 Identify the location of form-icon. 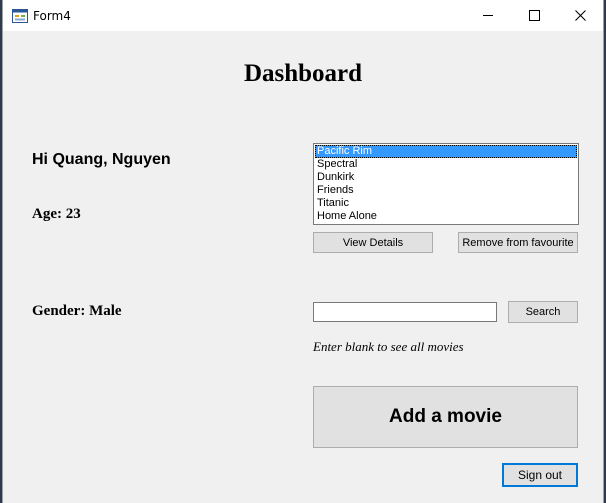
(20, 16).